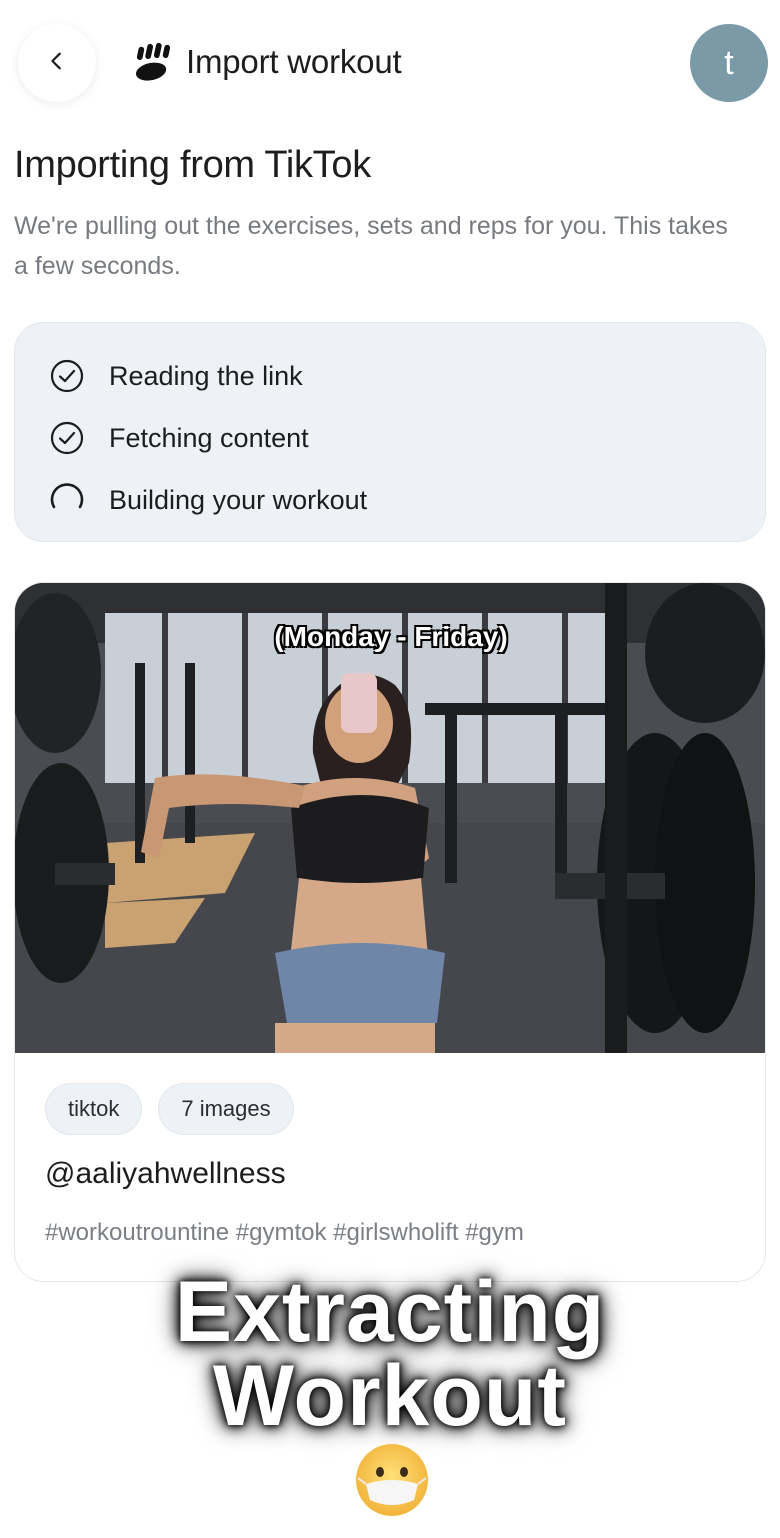 The width and height of the screenshot is (780, 1538). Describe the element at coordinates (294, 61) in the screenshot. I see `page-title: Import workout` at that location.